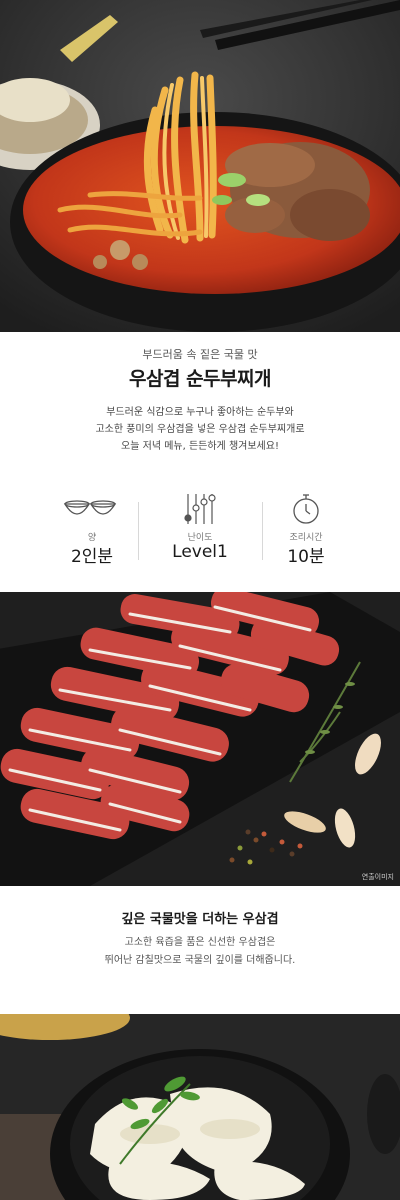 This screenshot has height=1200, width=400. What do you see at coordinates (200, 379) in the screenshot?
I see `product-title: 우삼겹 순두부찌개` at bounding box center [200, 379].